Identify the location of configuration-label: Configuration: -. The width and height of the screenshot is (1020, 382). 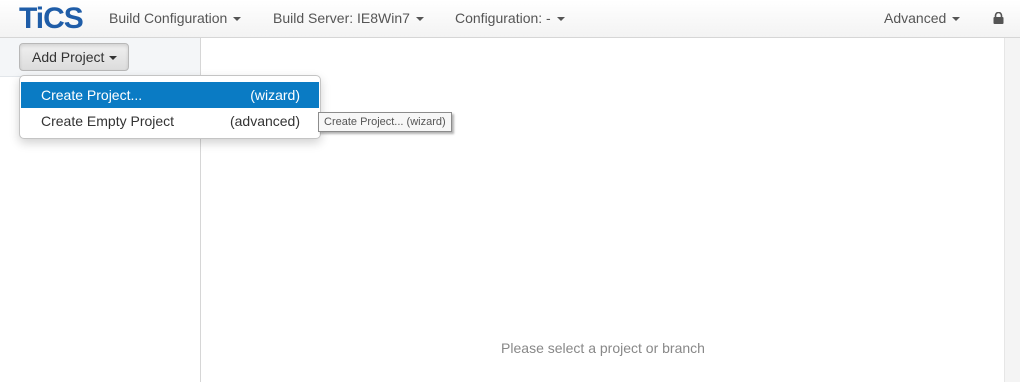
(503, 18).